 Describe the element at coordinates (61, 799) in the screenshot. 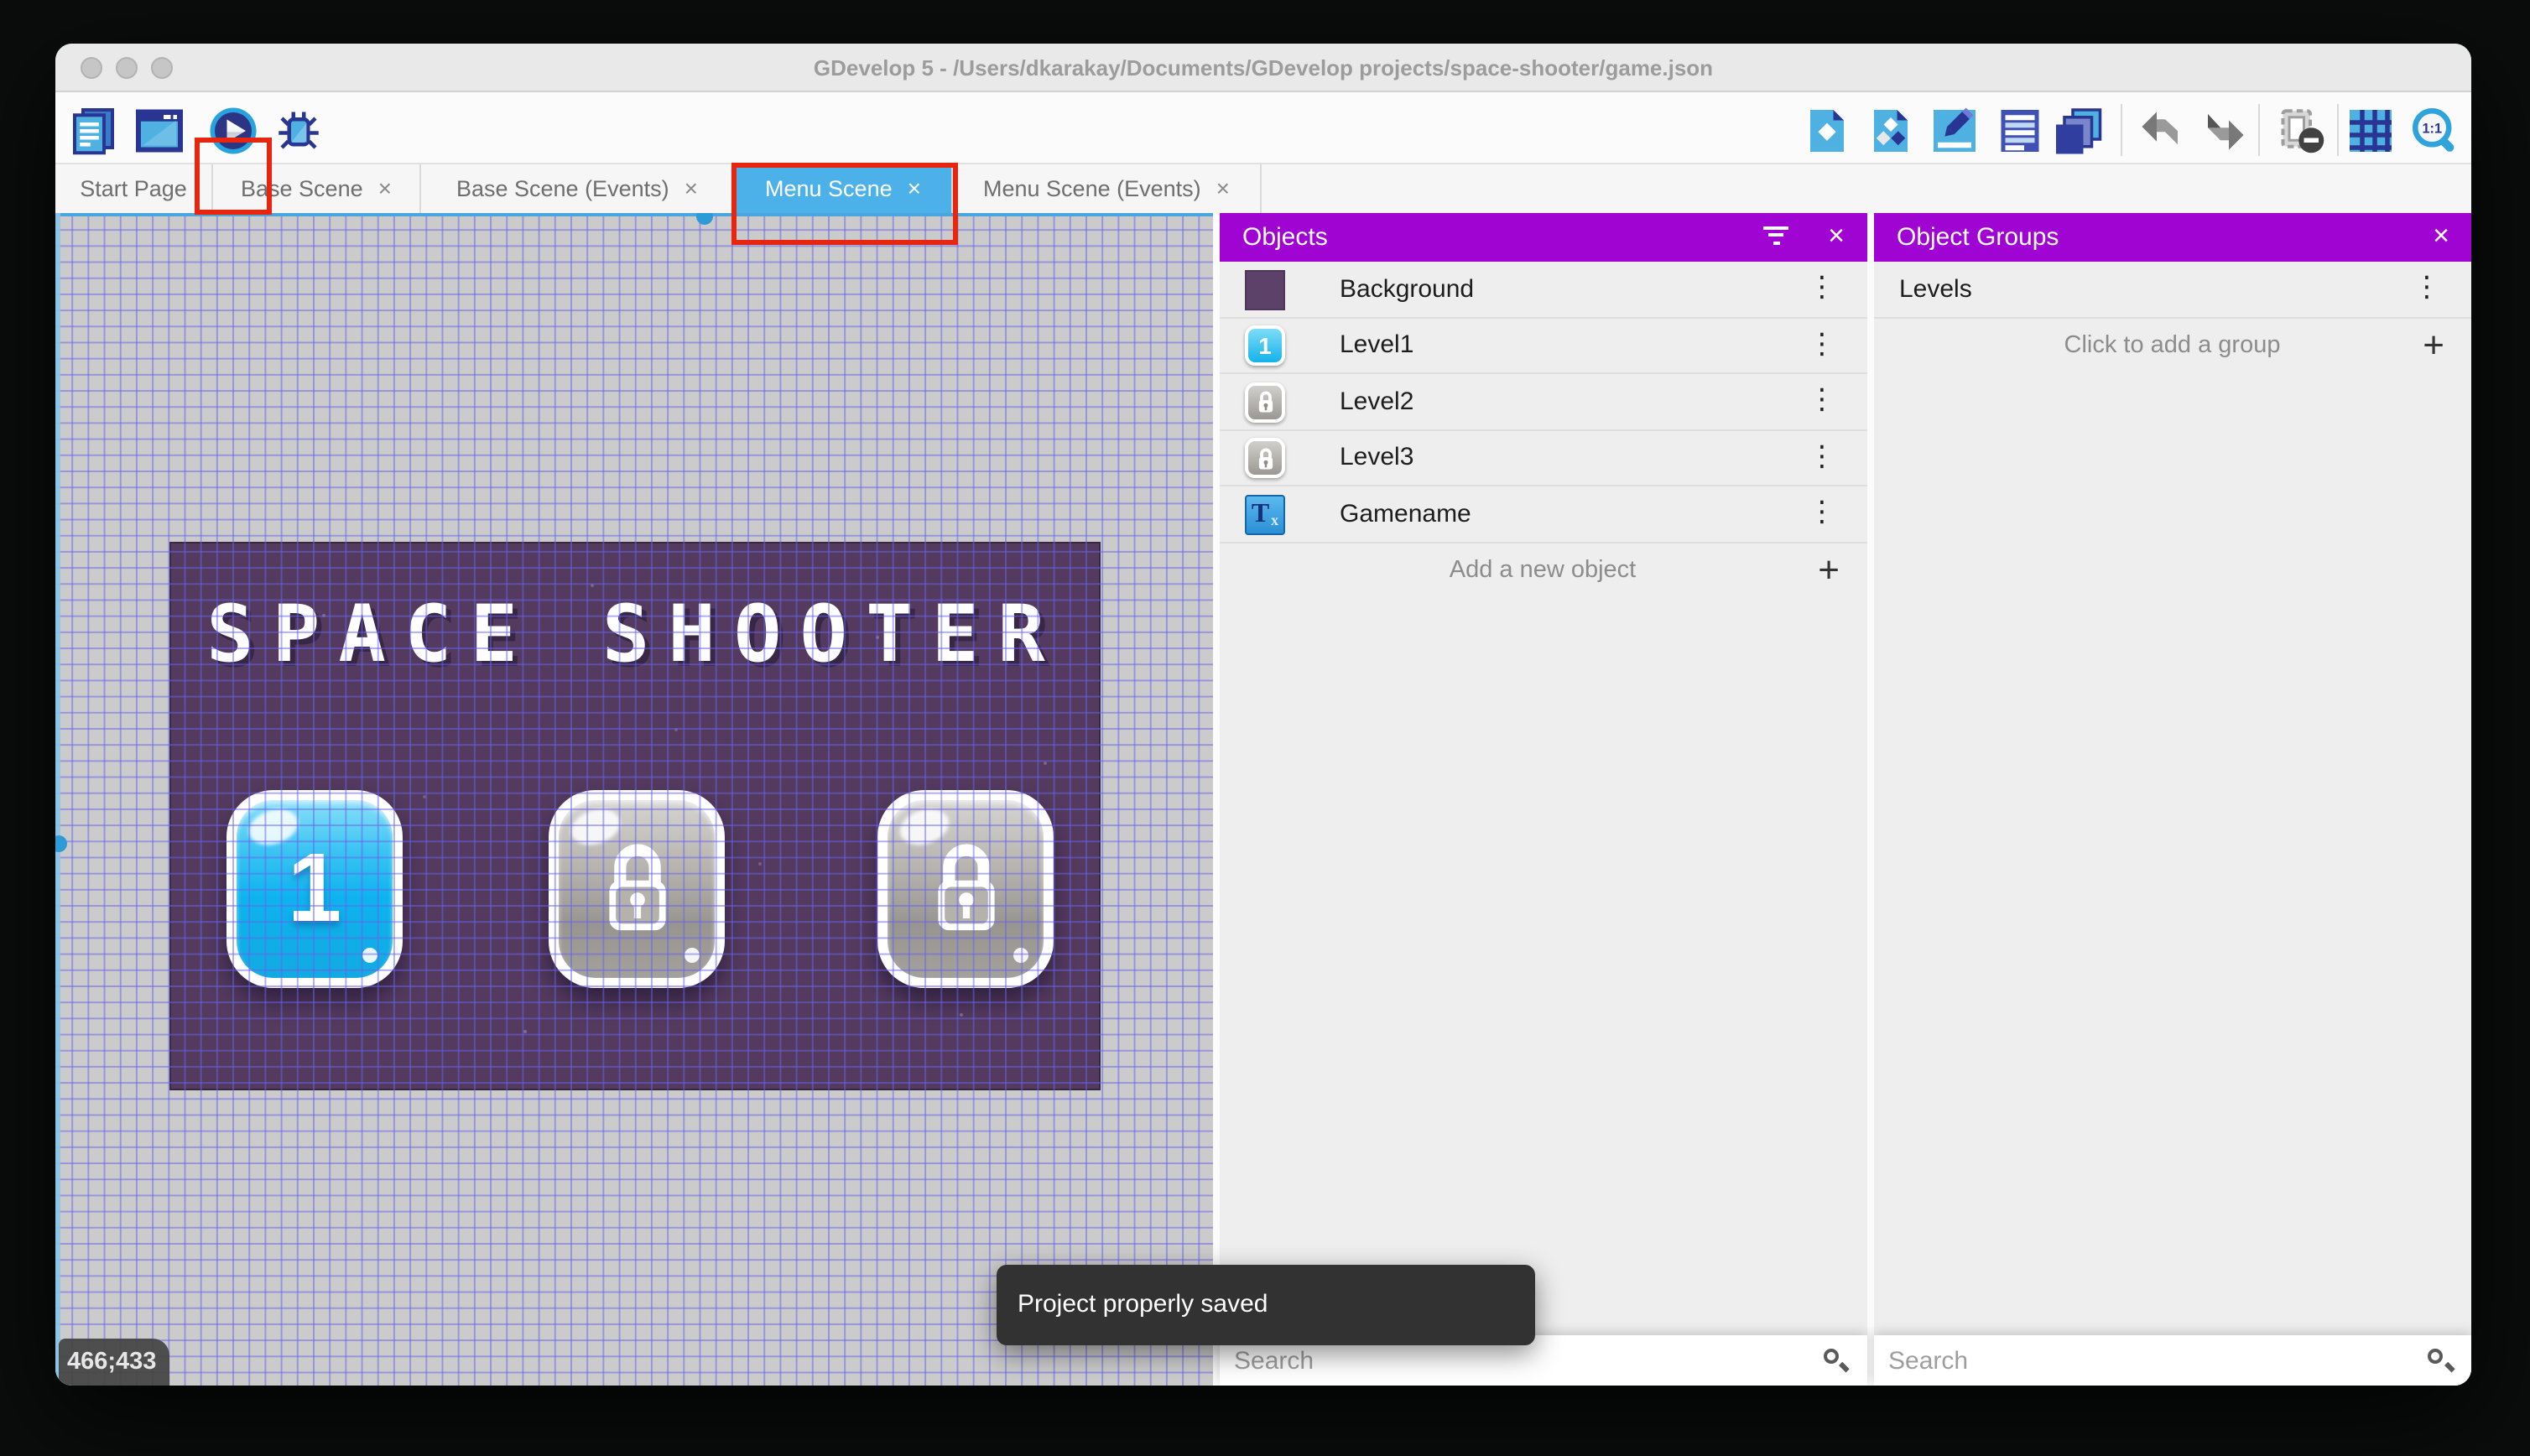

I see `vertical-scroll-line` at that location.